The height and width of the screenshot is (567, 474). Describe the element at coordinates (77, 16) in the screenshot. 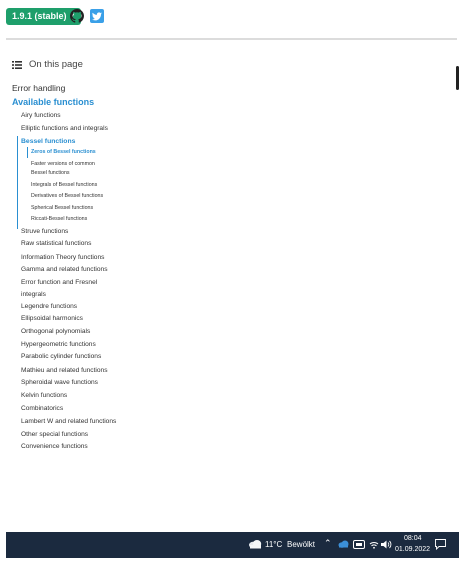

I see `github-icon` at that location.